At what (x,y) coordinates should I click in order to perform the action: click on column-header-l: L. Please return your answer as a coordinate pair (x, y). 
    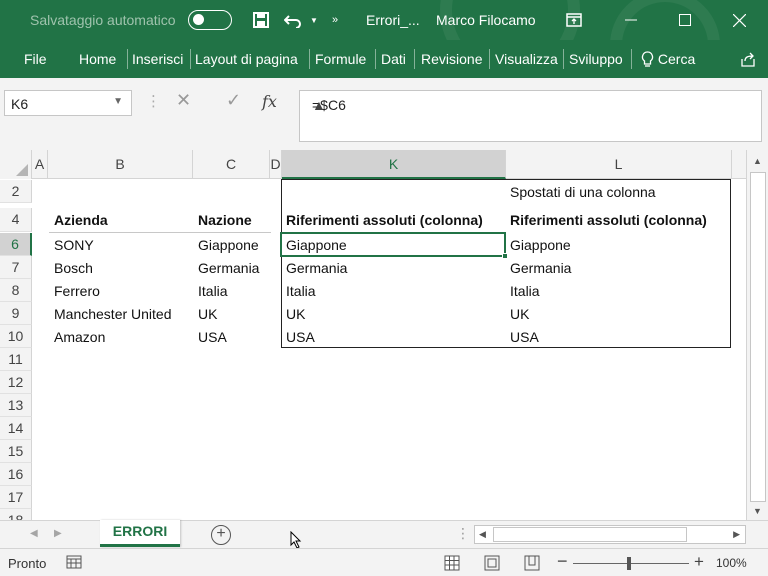
    Looking at the image, I should click on (619, 164).